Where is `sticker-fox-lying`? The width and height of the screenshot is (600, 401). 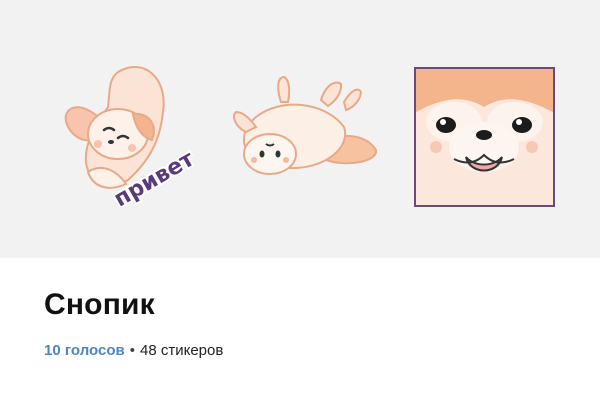
sticker-fox-lying is located at coordinates (305, 127).